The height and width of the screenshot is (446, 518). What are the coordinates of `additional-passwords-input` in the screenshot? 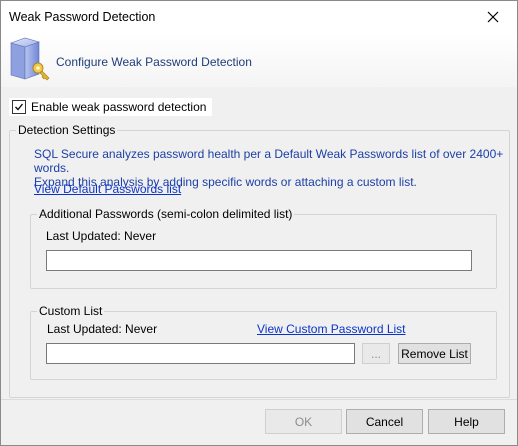 It's located at (259, 260).